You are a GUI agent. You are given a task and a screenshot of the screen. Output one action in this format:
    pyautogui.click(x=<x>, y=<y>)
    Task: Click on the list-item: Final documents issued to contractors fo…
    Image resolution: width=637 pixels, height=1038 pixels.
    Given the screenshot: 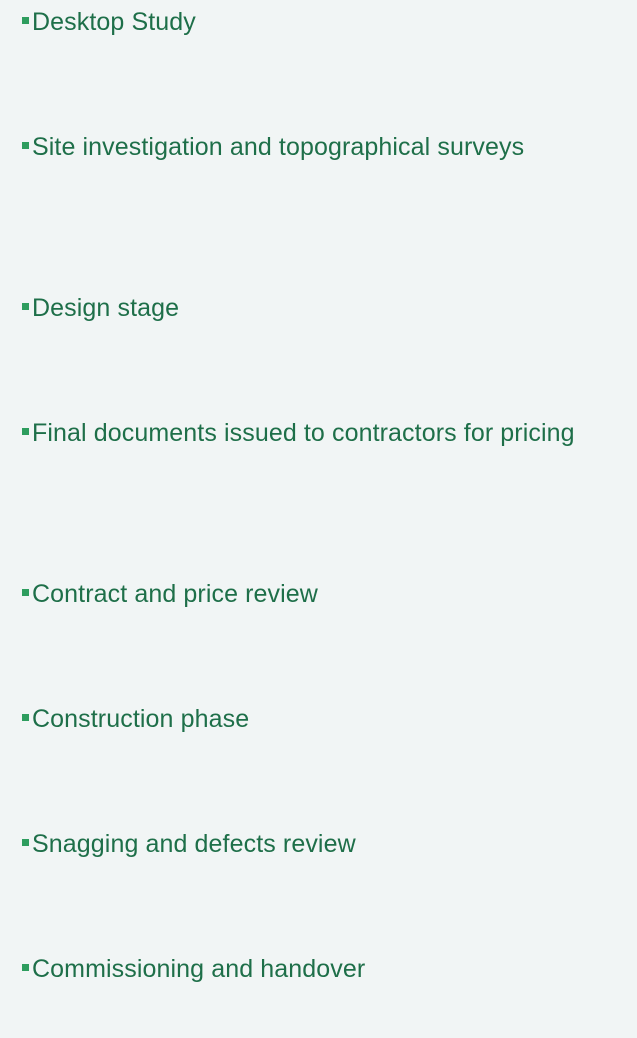 What is the action you would take?
    pyautogui.click(x=324, y=433)
    